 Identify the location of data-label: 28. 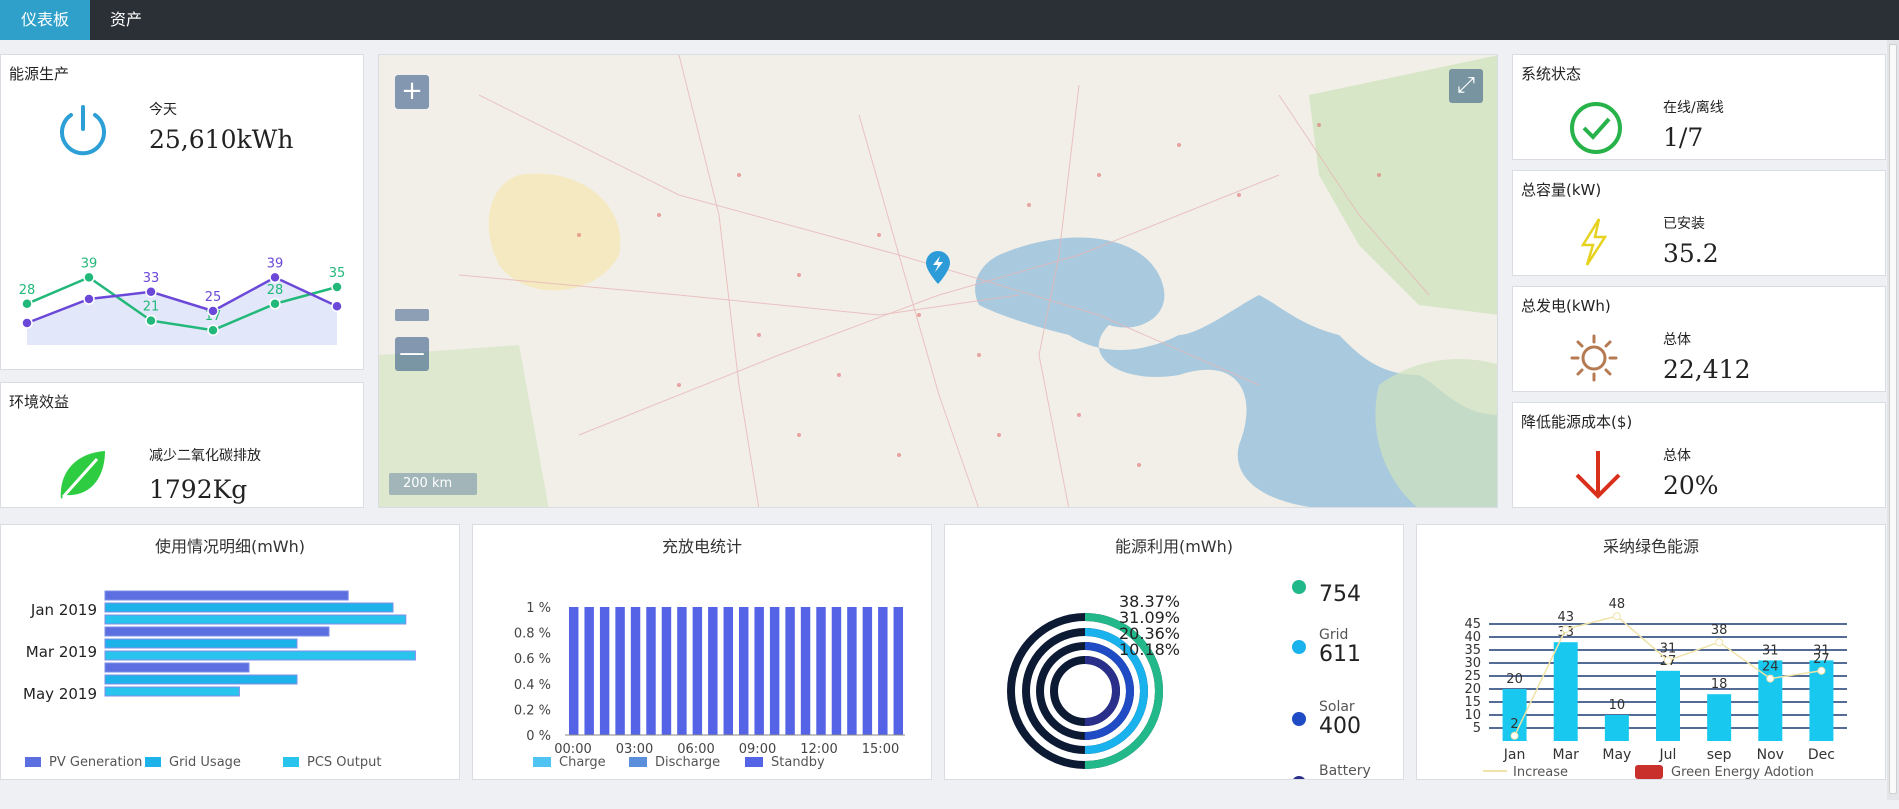
(27, 290).